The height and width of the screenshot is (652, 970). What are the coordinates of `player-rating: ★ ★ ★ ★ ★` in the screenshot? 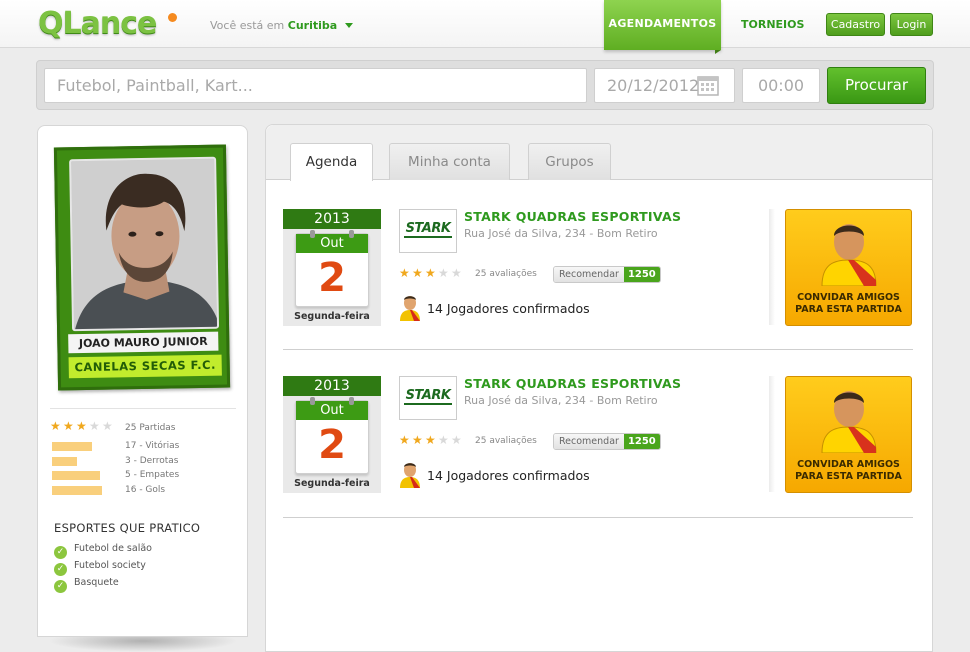 It's located at (81, 426).